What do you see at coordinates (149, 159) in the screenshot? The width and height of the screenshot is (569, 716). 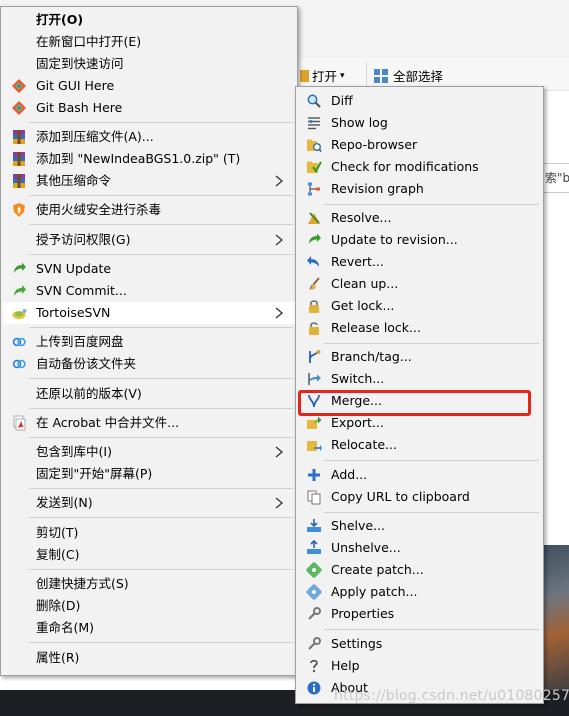 I see `menu-item-add-zip: 添加到 "NewIndeaBGS1.0.zip" (T)` at bounding box center [149, 159].